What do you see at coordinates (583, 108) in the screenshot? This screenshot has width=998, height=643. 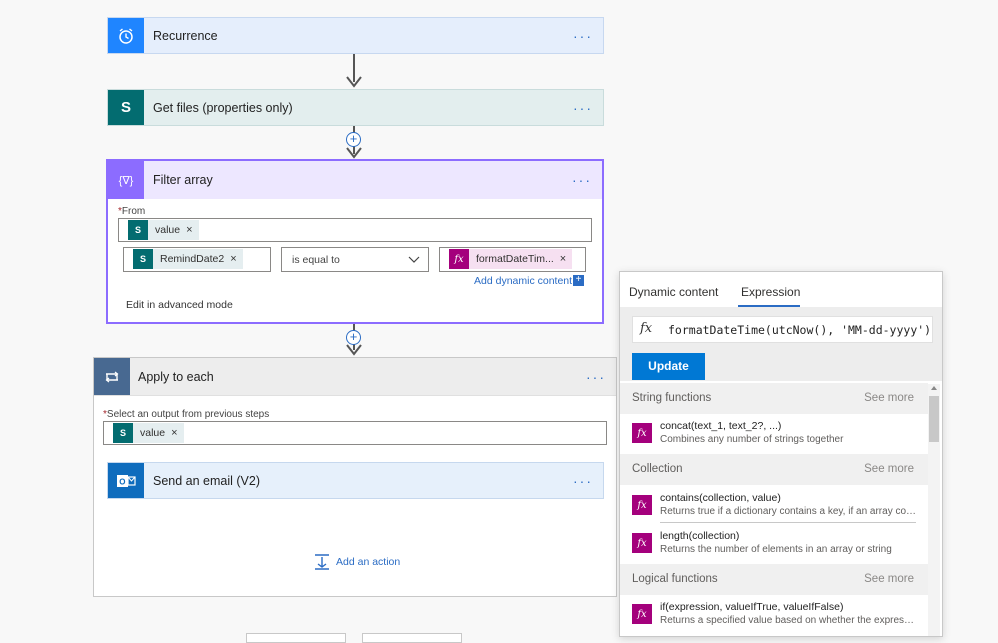 I see `get-files-more-button: ···` at bounding box center [583, 108].